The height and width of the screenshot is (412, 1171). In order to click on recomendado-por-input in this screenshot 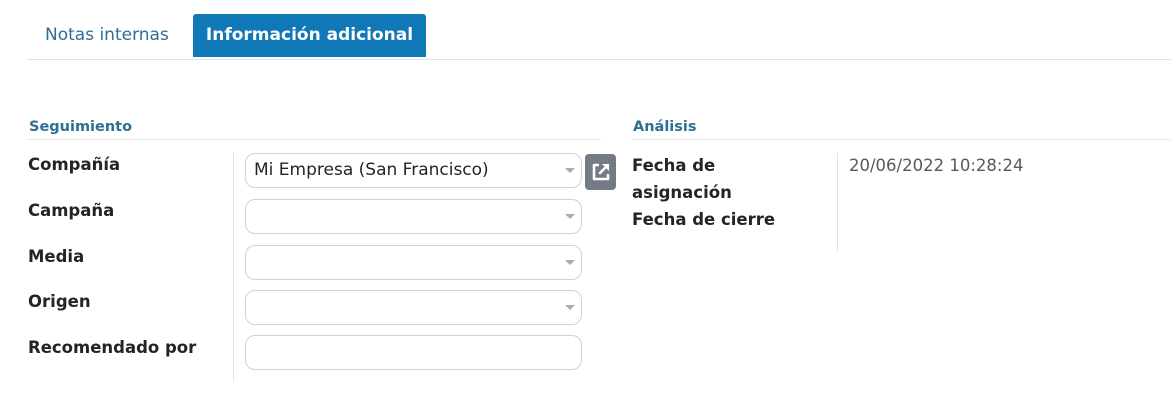, I will do `click(413, 352)`.